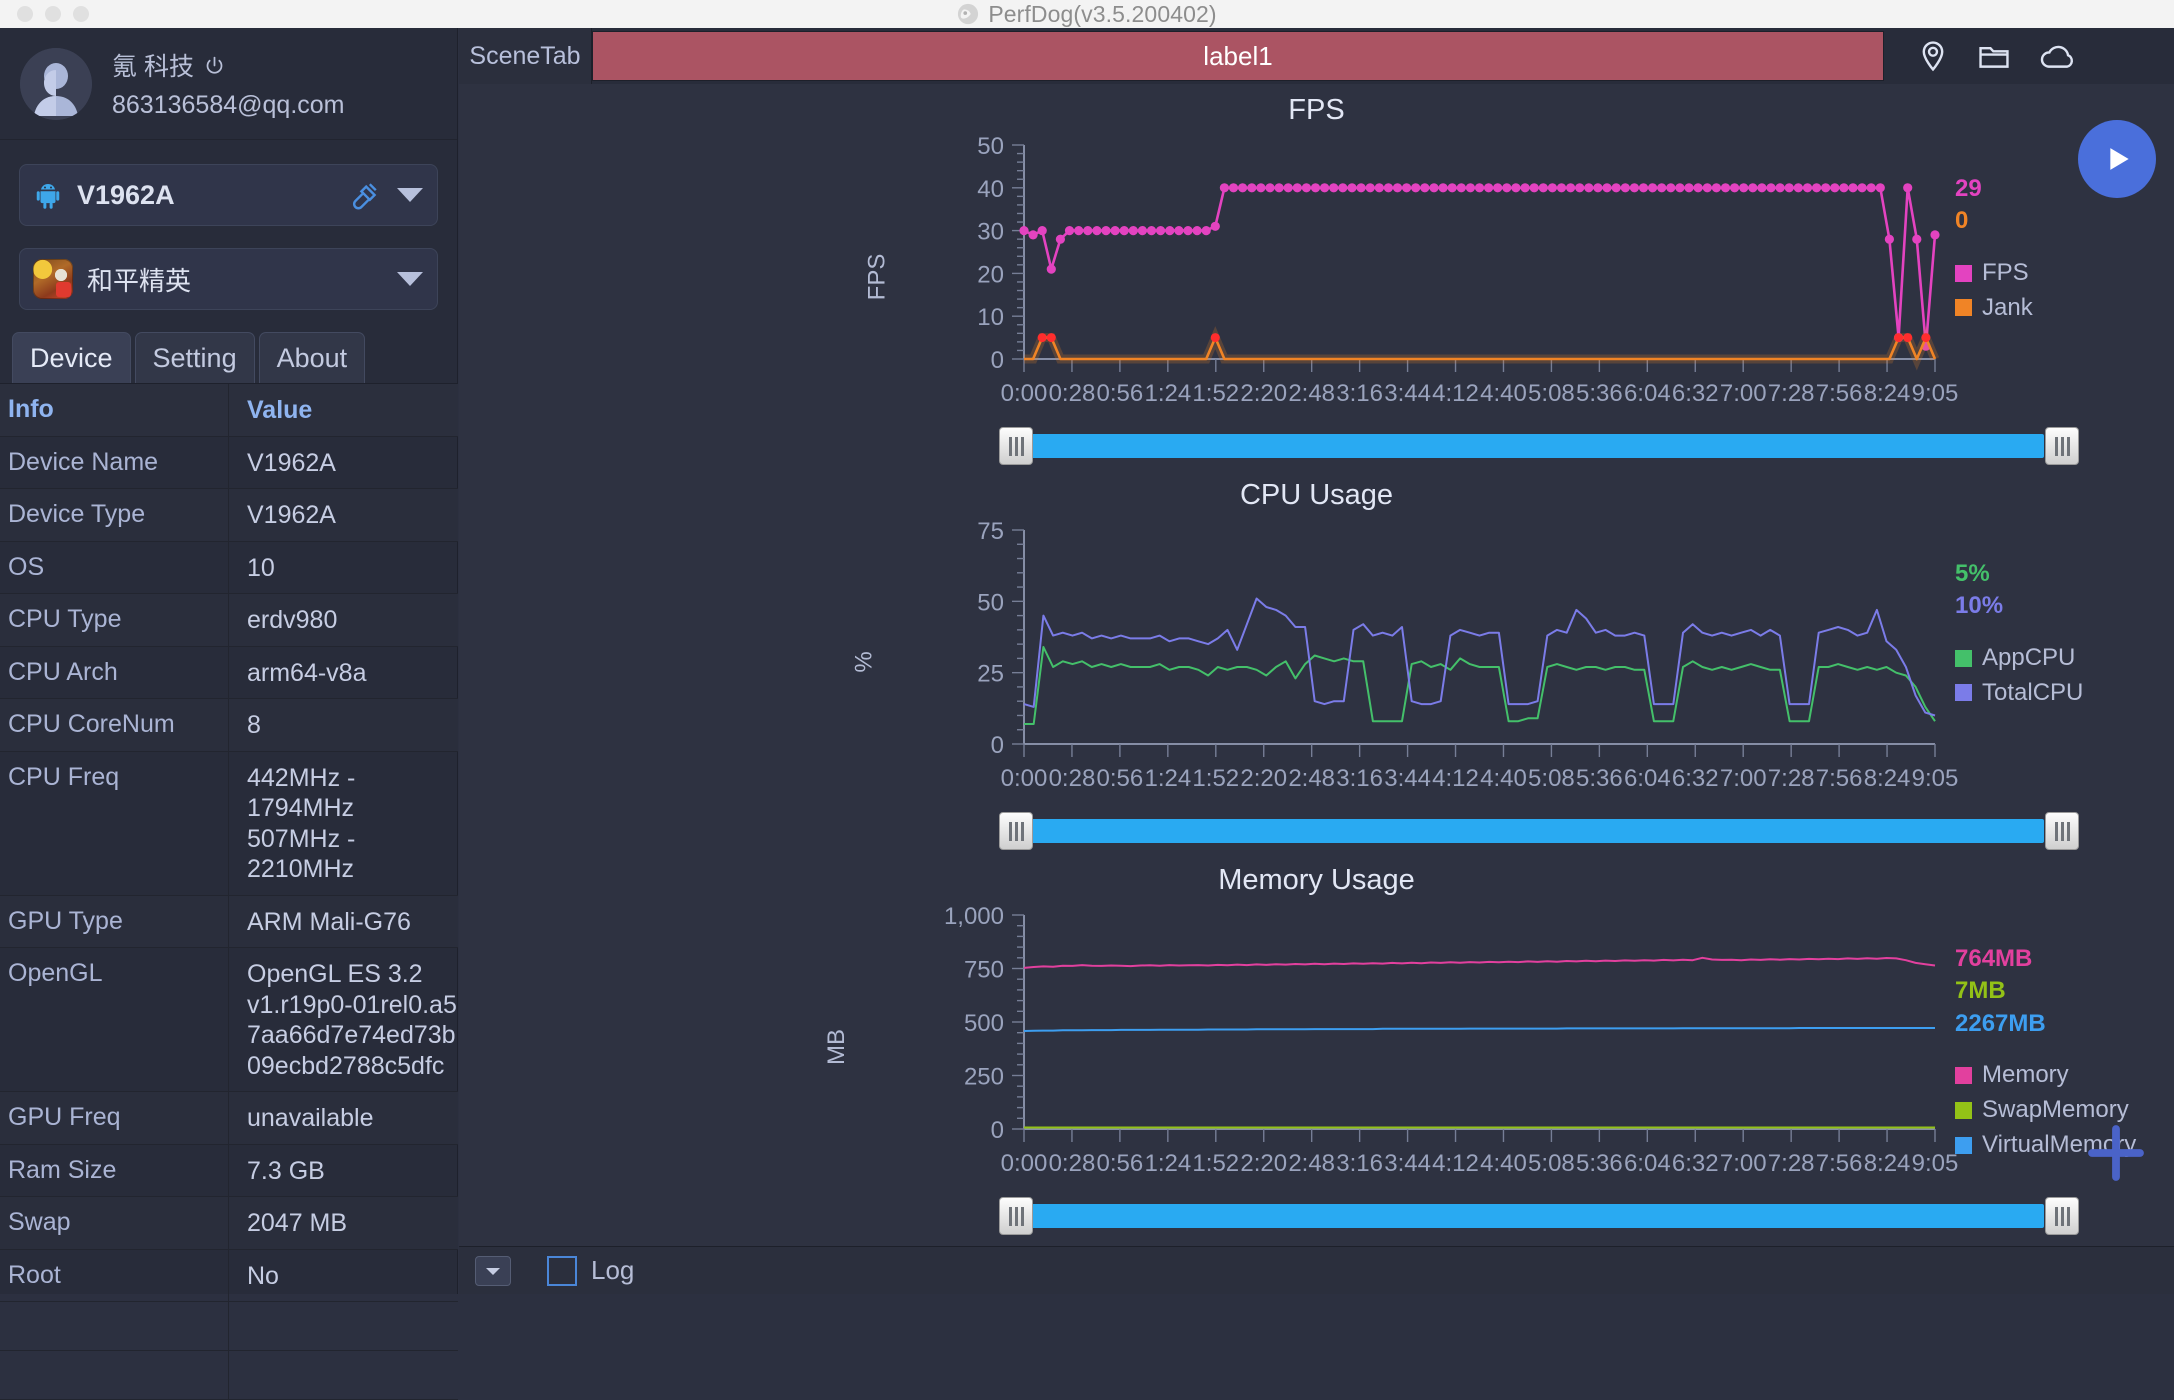 The height and width of the screenshot is (1400, 2174). I want to click on svg-text: 0, so click(997, 360).